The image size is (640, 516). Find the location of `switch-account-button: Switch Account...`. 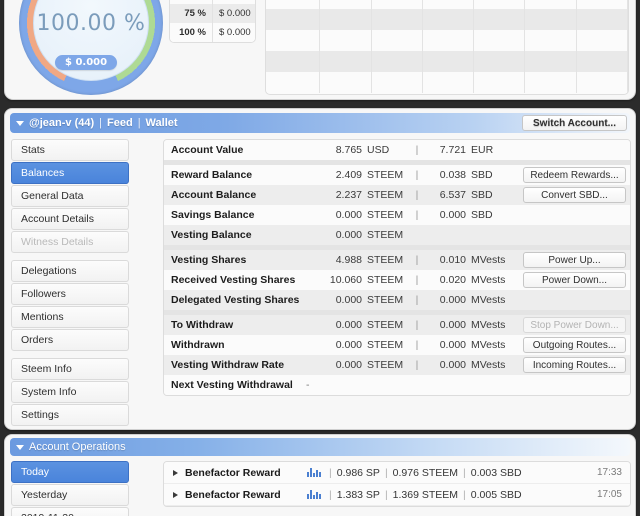

switch-account-button: Switch Account... is located at coordinates (574, 123).